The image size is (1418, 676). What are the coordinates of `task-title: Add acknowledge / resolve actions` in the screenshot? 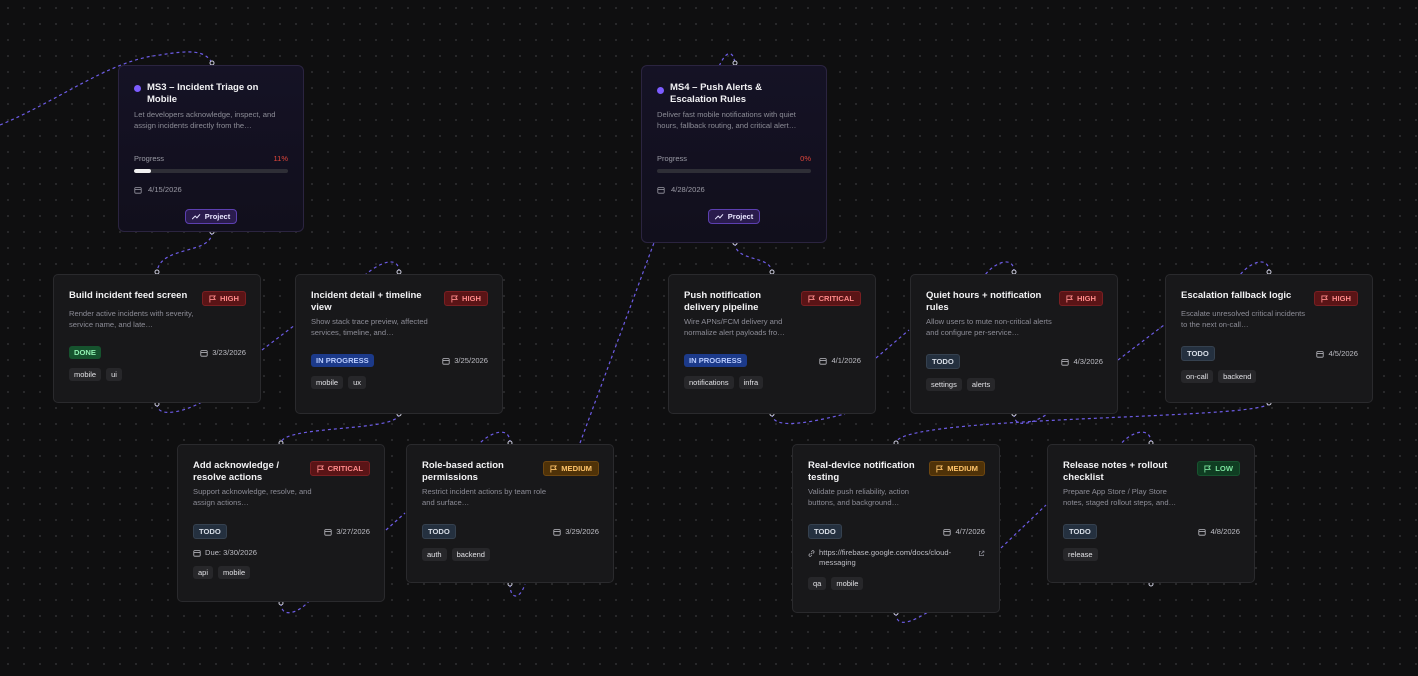 It's located at (236, 471).